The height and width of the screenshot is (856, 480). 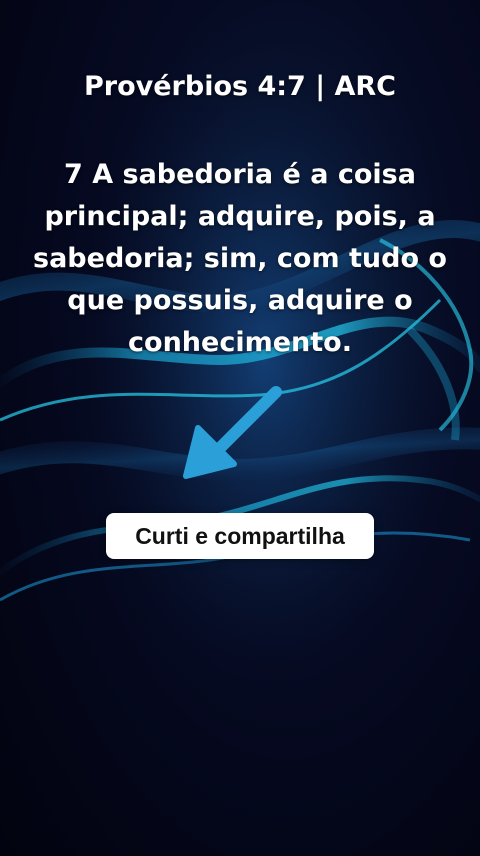 I want to click on like-and-share-label: Curti e compartilha, so click(x=240, y=535).